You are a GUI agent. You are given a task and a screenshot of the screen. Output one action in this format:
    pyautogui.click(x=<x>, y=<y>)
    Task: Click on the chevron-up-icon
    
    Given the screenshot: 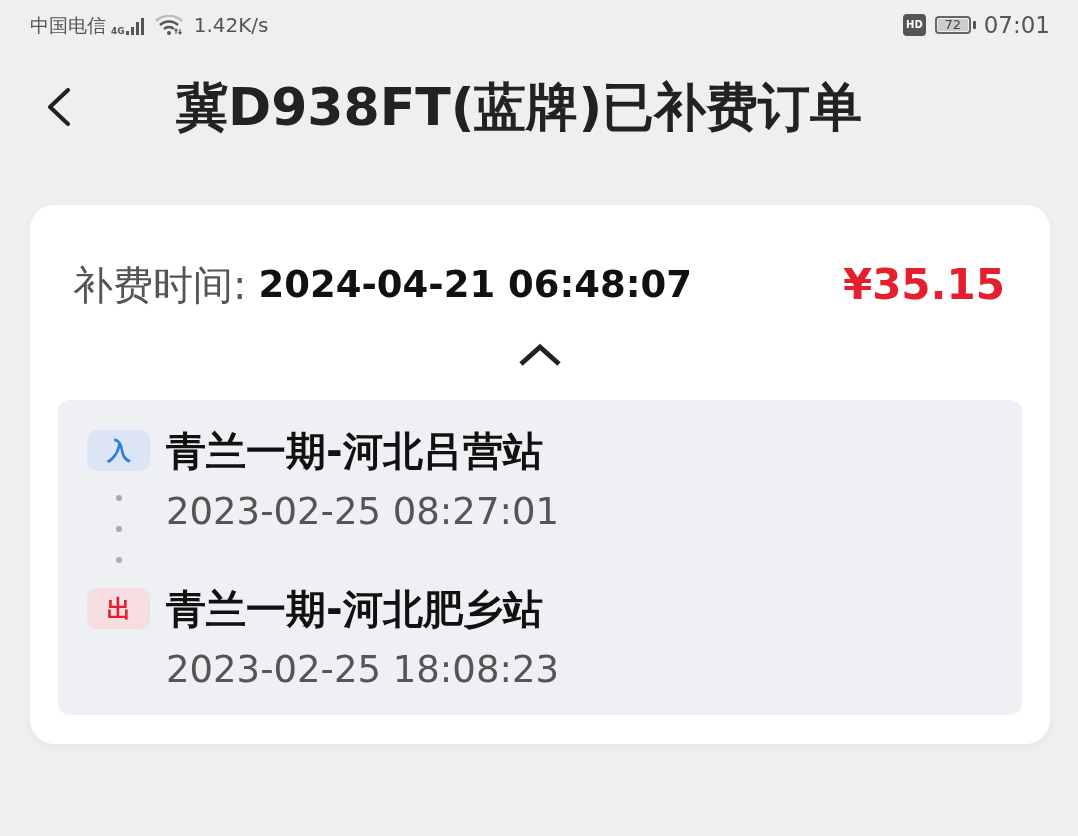 What is the action you would take?
    pyautogui.click(x=540, y=355)
    